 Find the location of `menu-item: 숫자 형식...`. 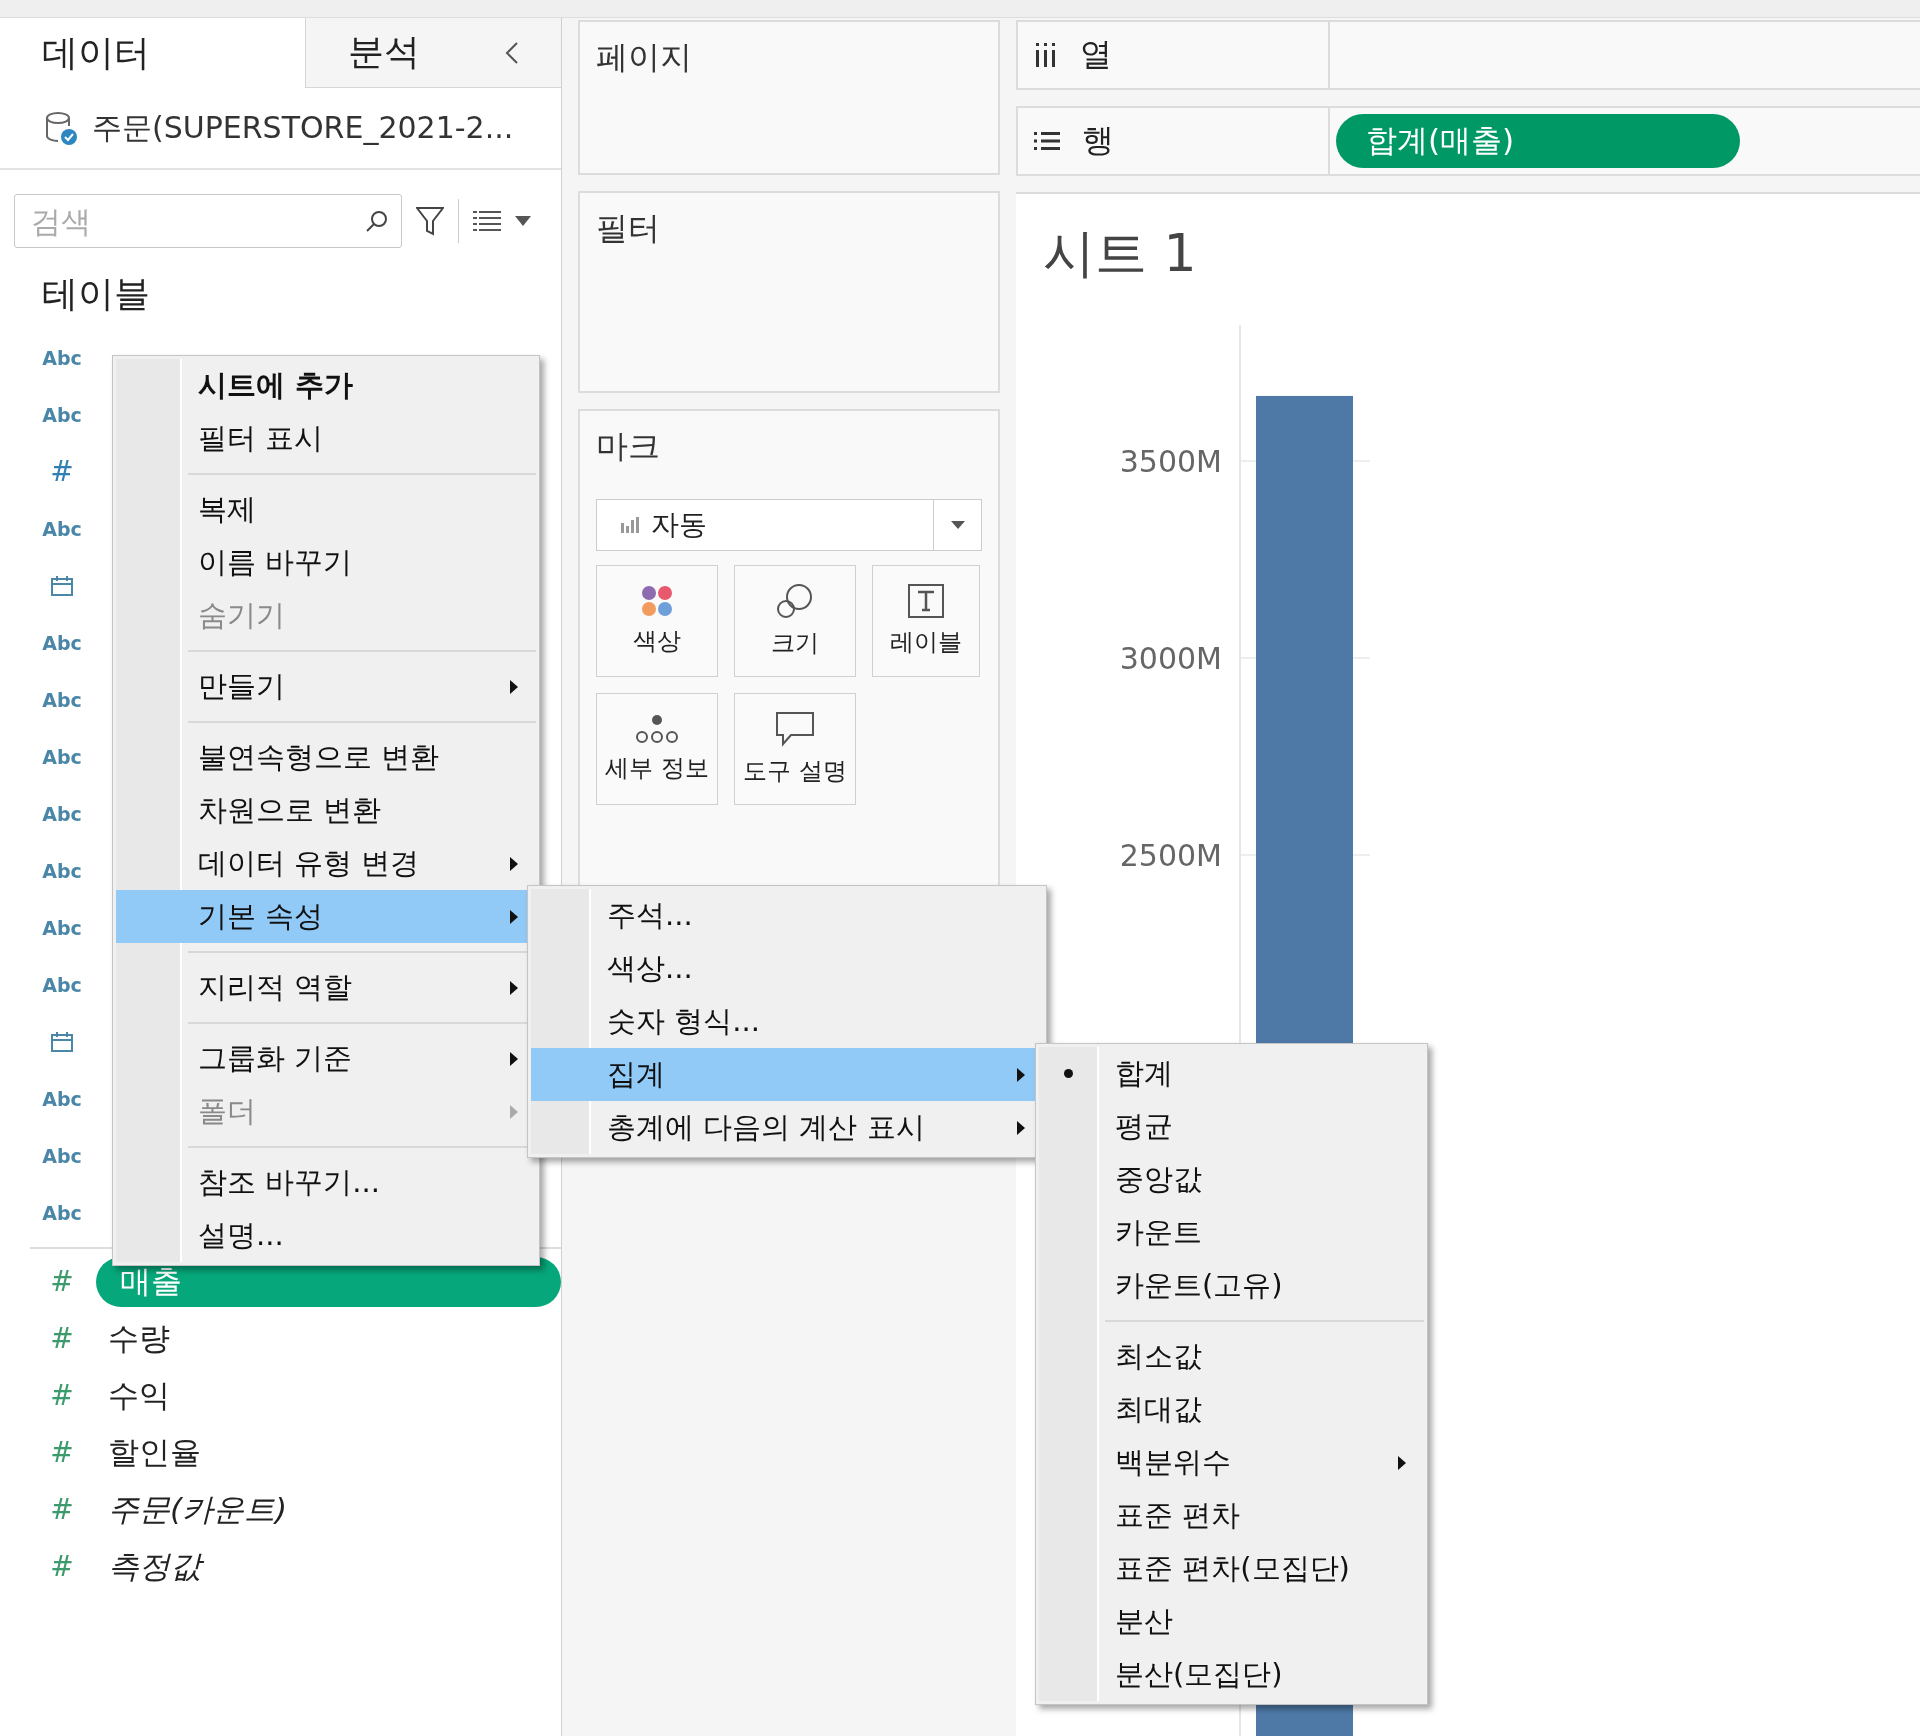

menu-item: 숫자 형식... is located at coordinates (787, 1021).